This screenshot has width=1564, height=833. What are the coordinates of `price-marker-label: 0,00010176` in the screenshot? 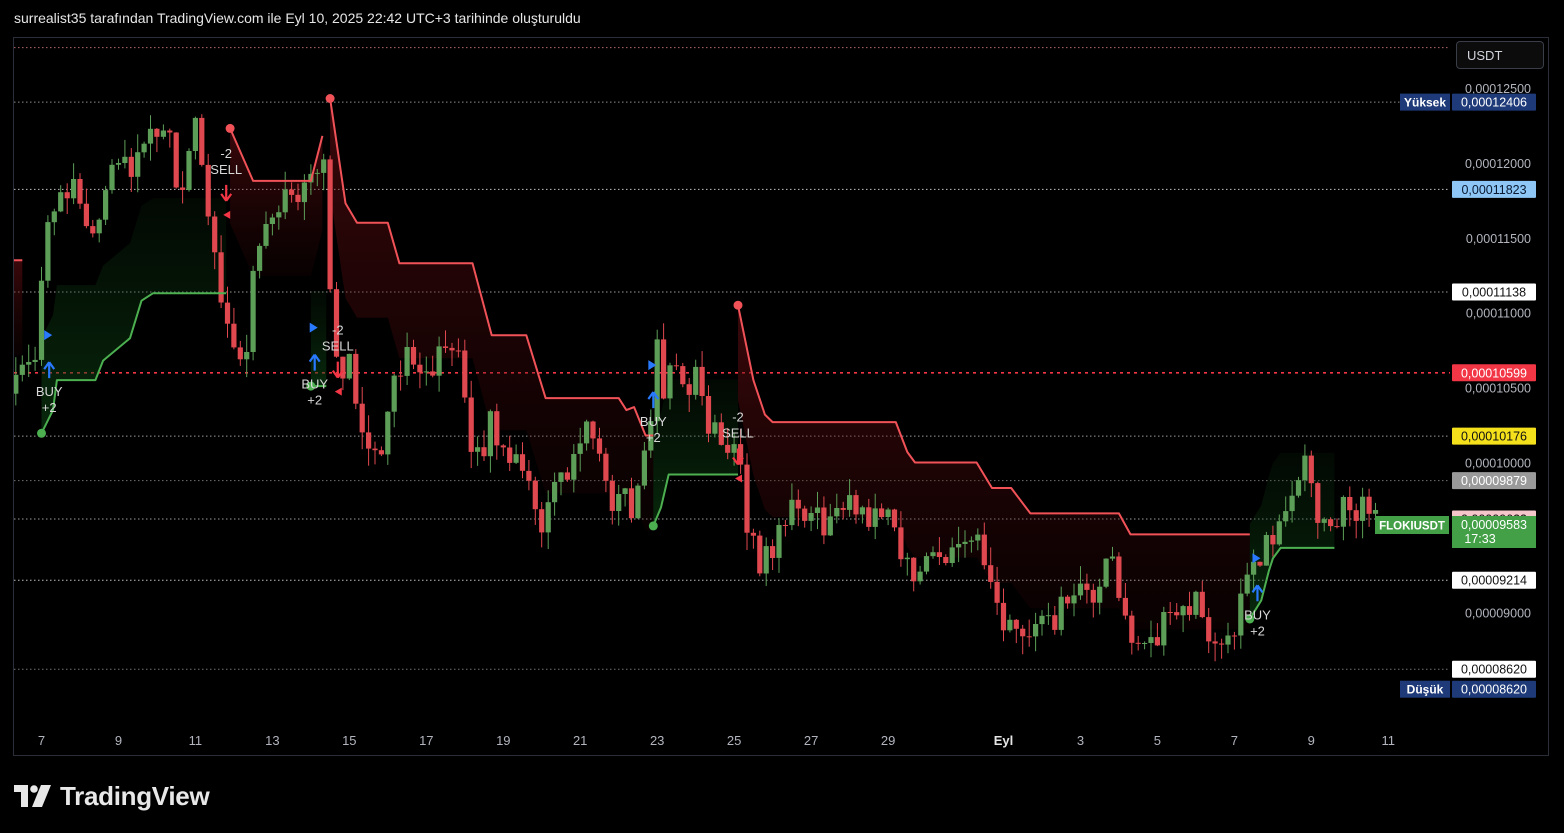 It's located at (1494, 437).